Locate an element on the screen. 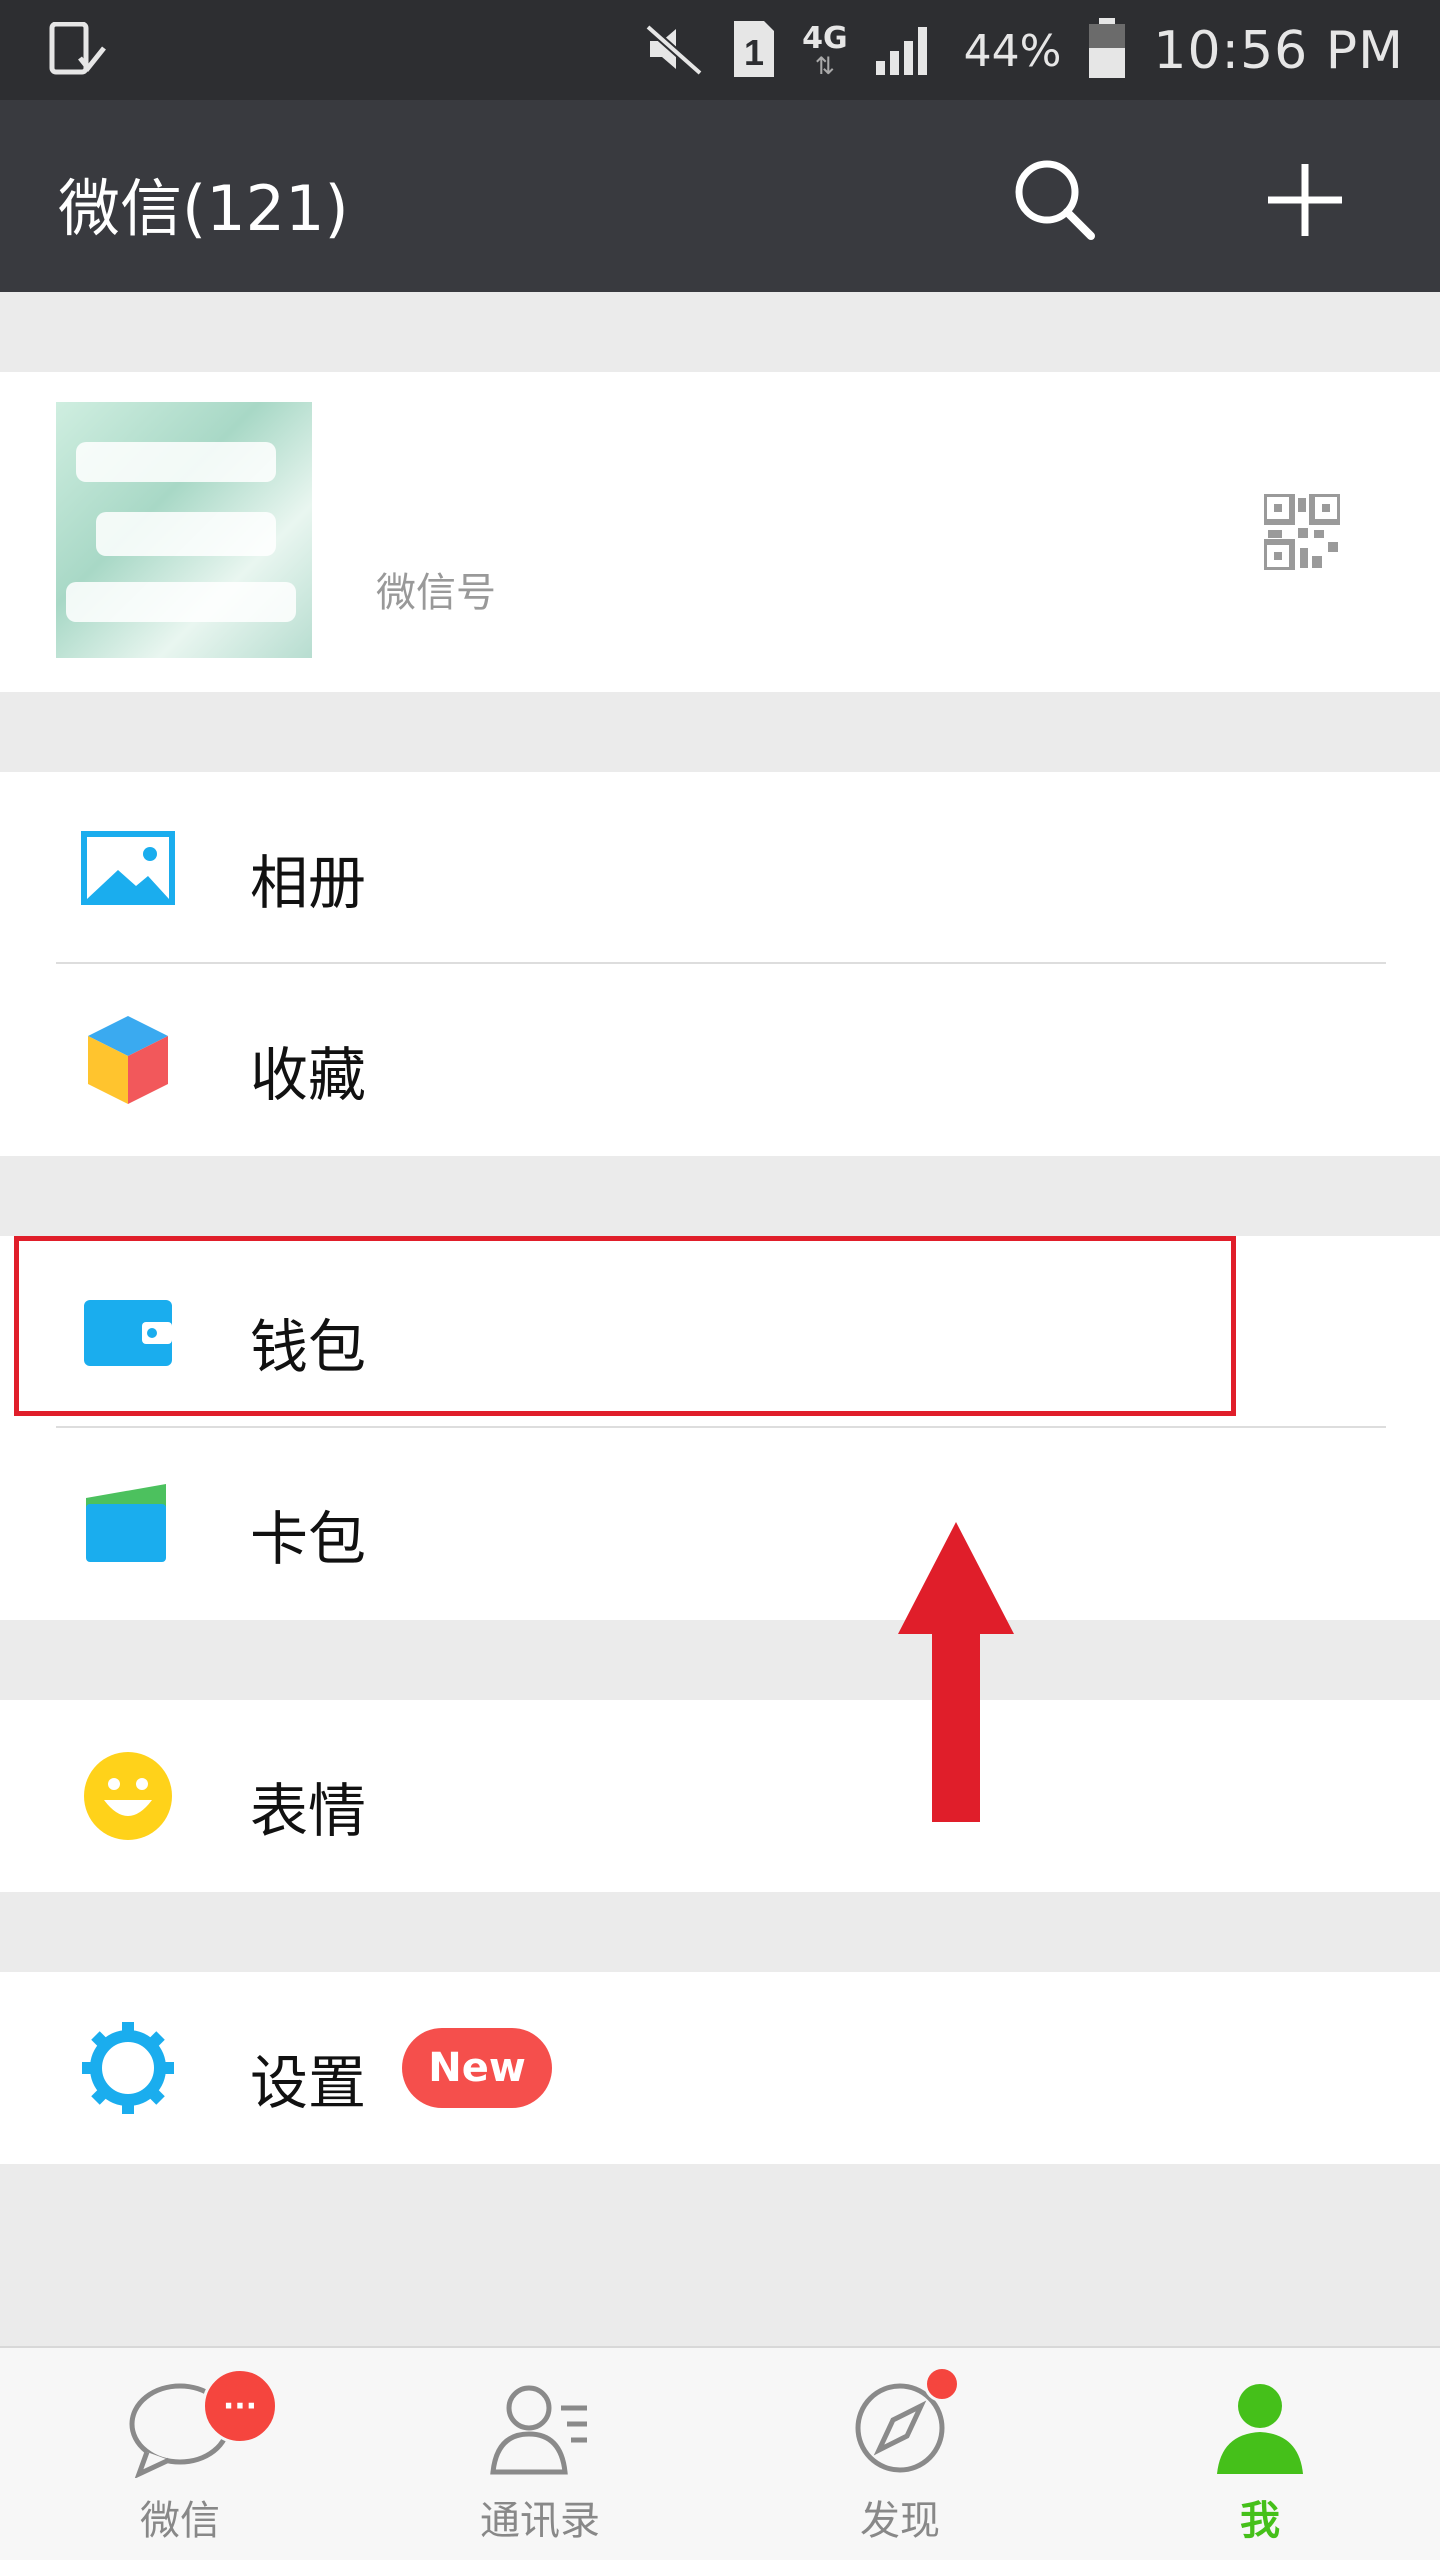 This screenshot has height=2560, width=1440. screenshot-notification-icon is located at coordinates (79, 51).